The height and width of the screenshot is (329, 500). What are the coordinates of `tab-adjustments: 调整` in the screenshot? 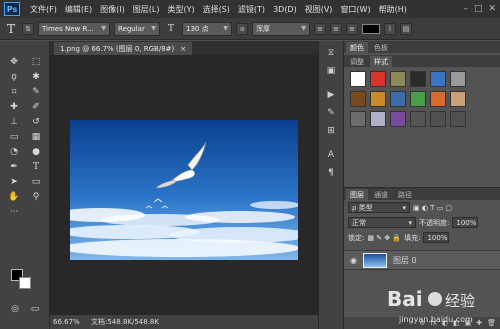 It's located at (357, 61).